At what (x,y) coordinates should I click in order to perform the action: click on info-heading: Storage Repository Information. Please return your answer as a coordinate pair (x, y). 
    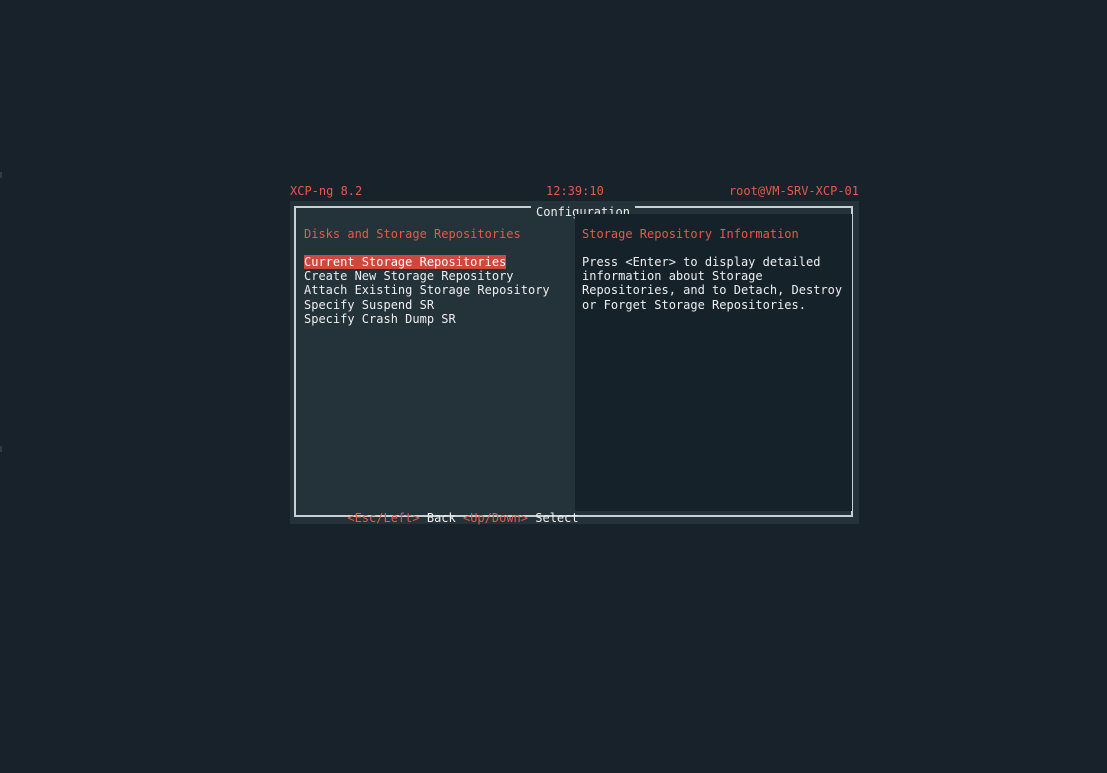
    Looking at the image, I should click on (690, 234).